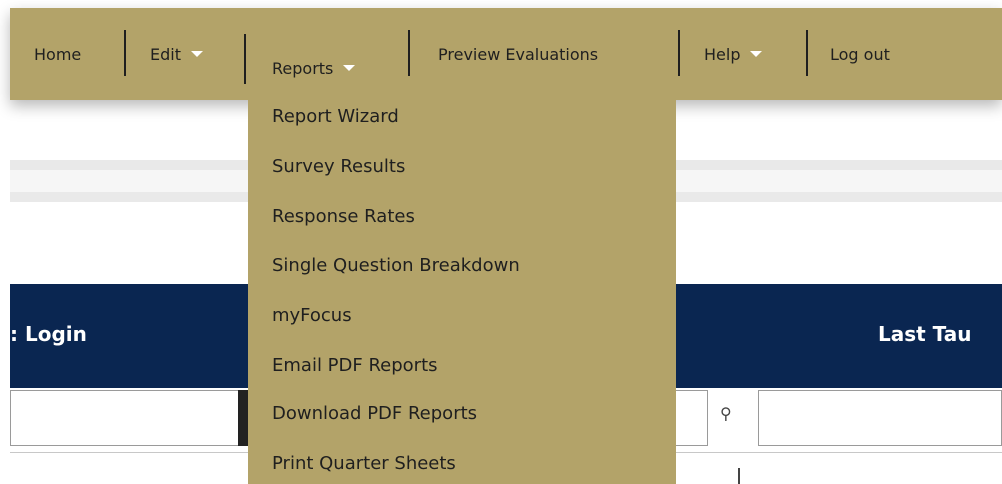 This screenshot has height=484, width=1002. I want to click on nav-help-label: Help, so click(722, 54).